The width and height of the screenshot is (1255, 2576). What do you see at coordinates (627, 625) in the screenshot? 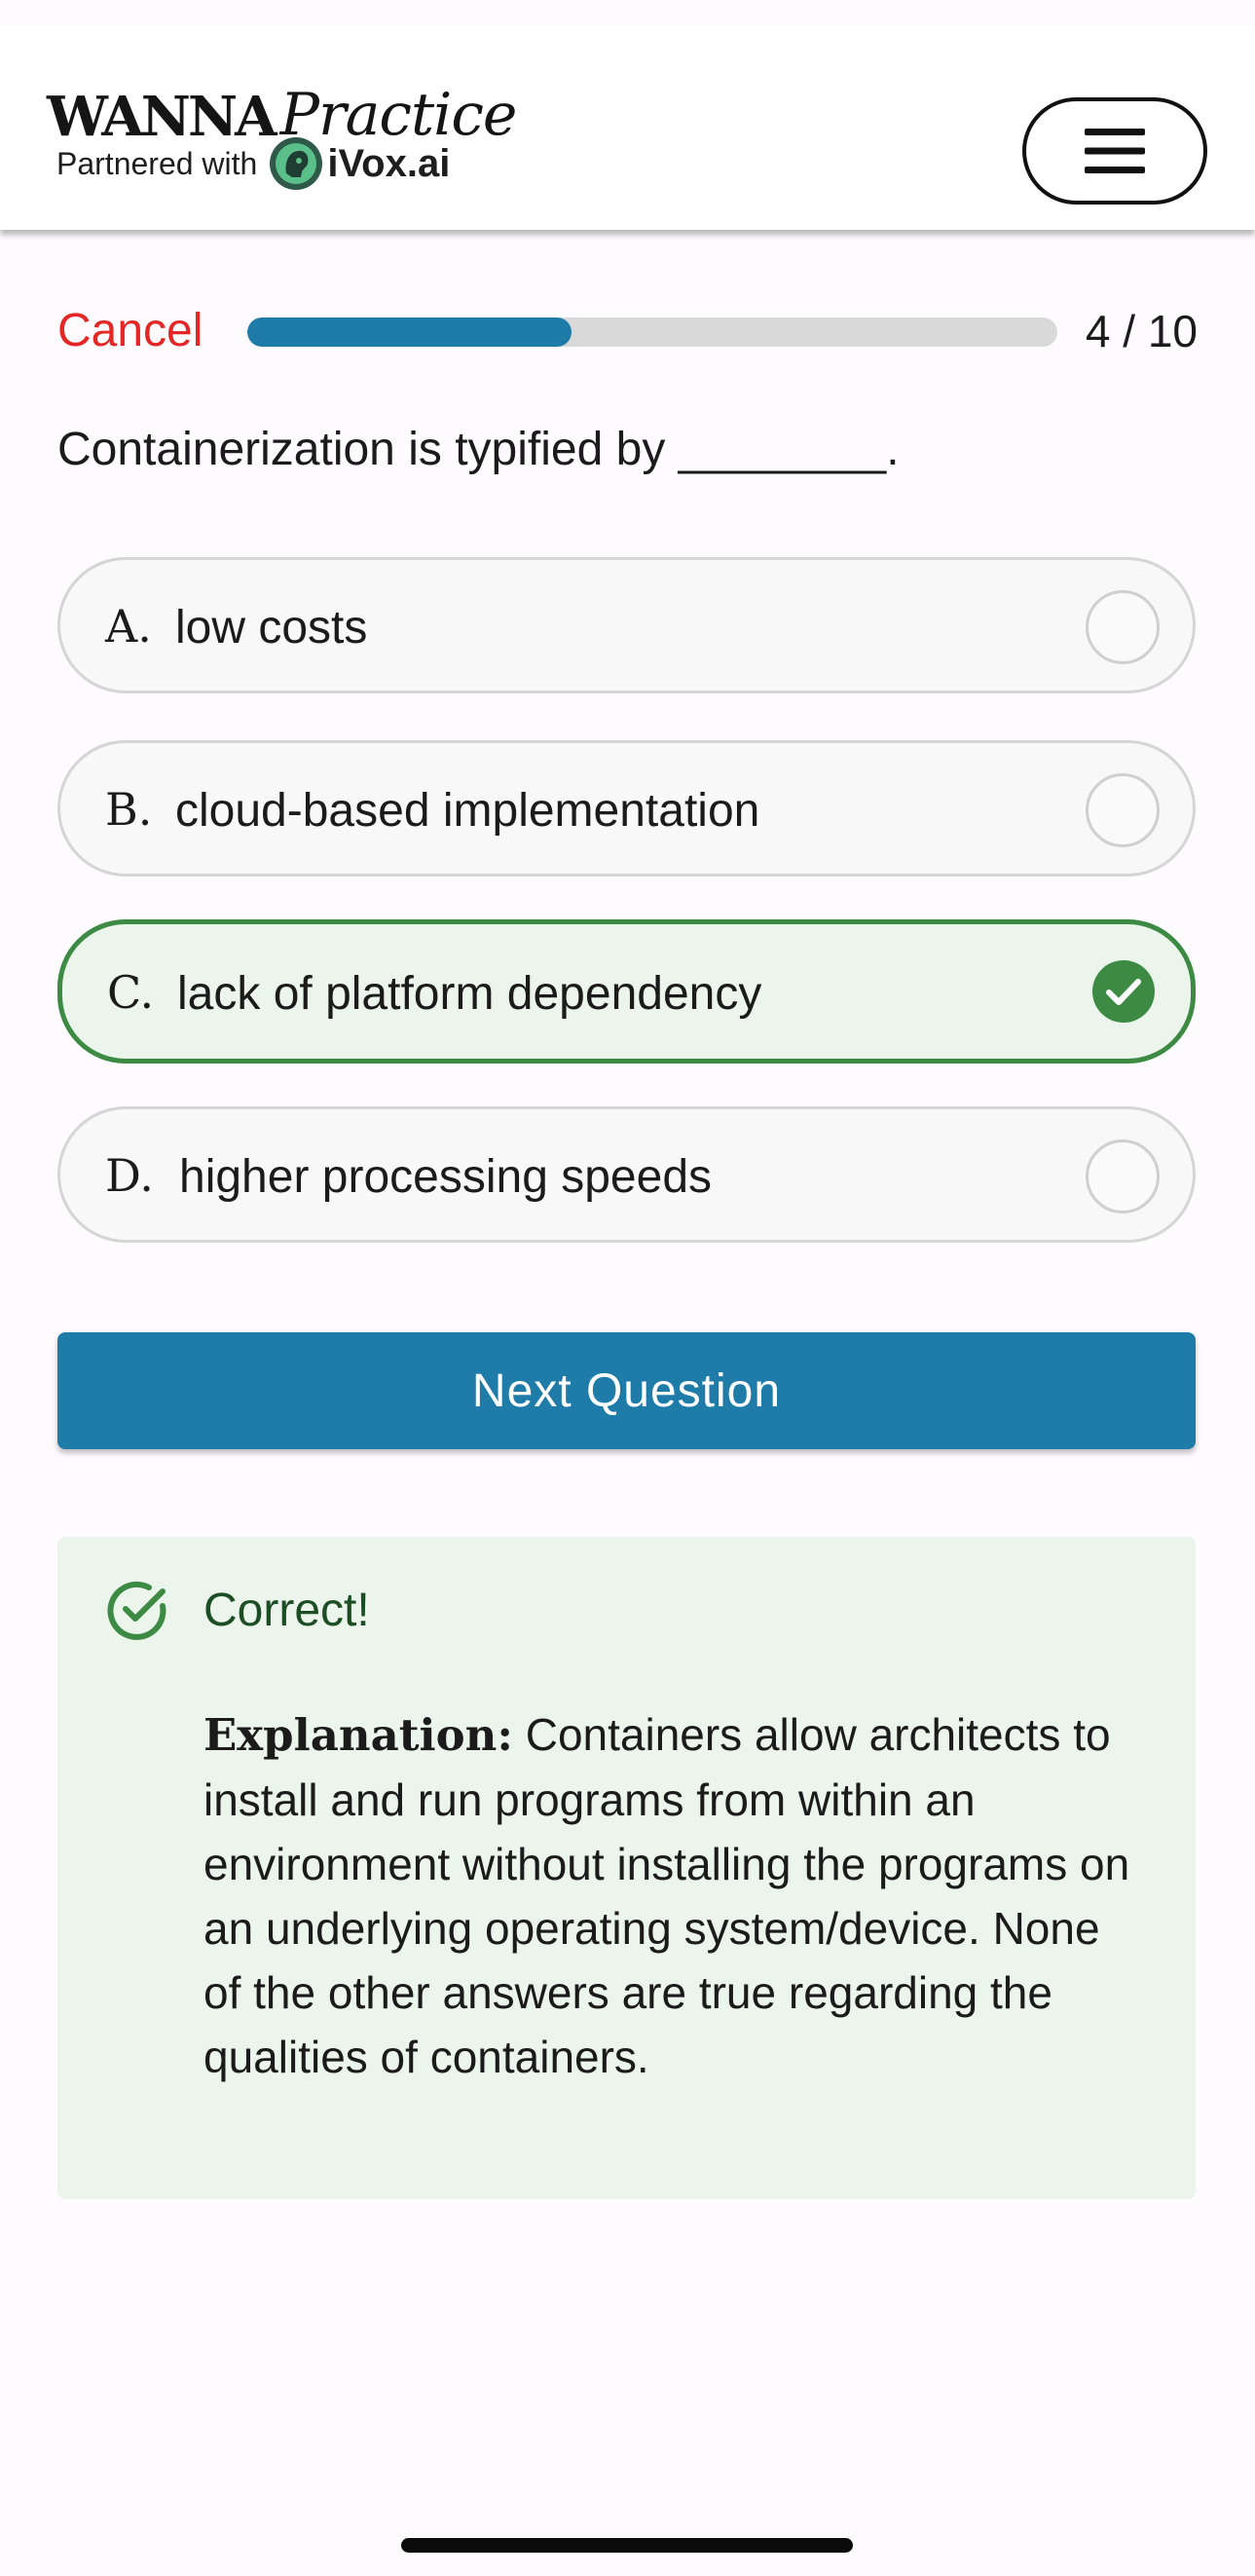
I see `answer-option-a: A. low costs` at bounding box center [627, 625].